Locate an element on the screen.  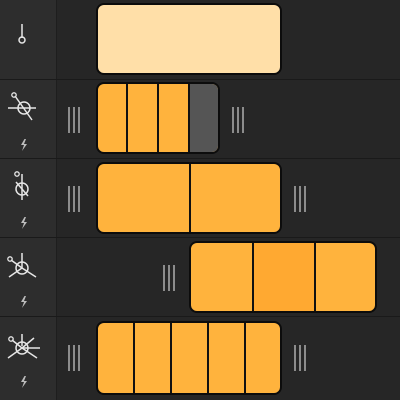
track-1-header is located at coordinates (28, 39).